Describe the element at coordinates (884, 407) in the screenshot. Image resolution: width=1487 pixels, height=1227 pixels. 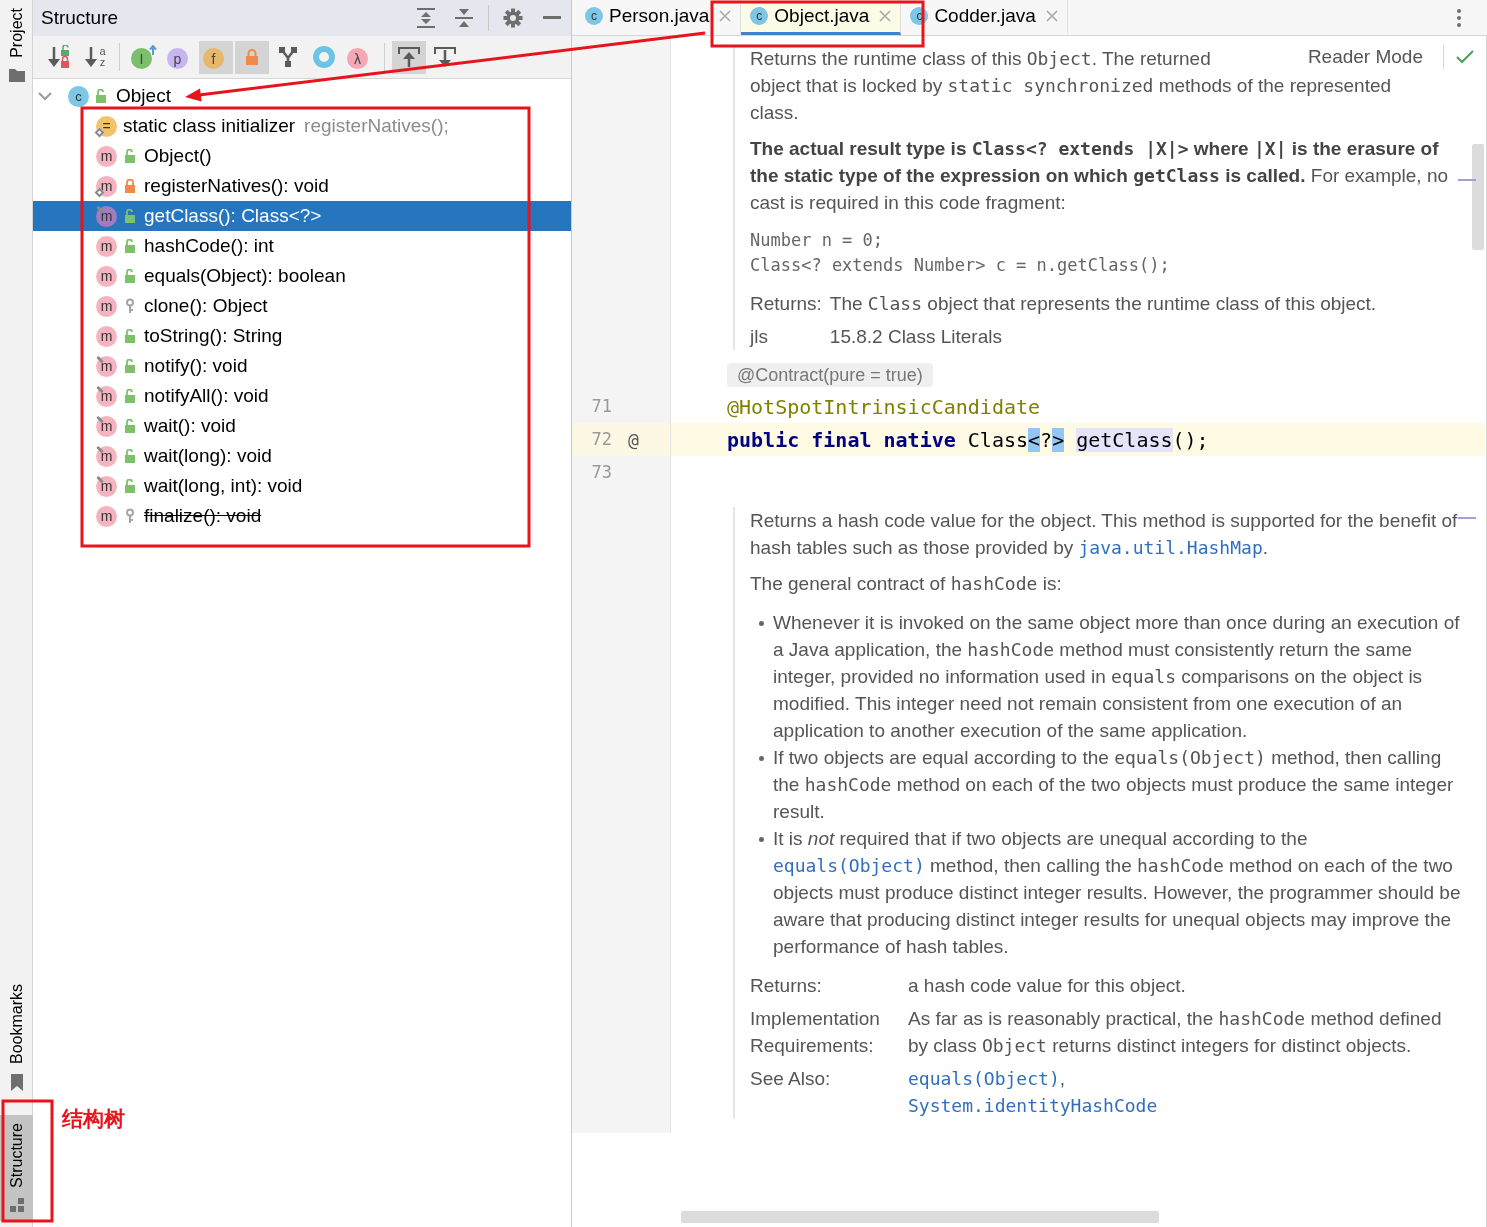
I see `code-line: @HotSpotIntrinsicCandidate` at that location.